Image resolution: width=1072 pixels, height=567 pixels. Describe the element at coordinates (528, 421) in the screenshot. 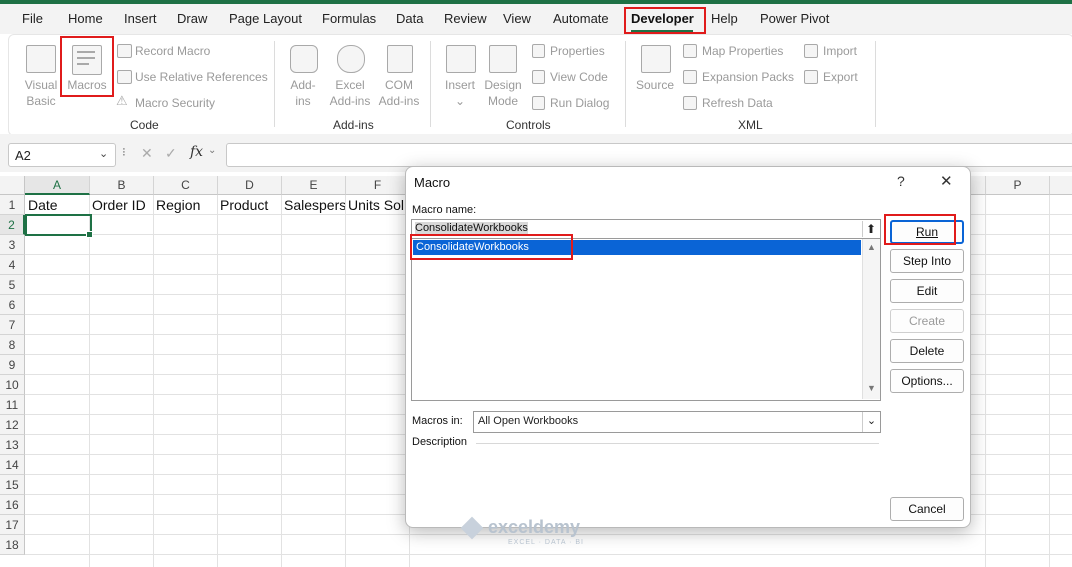

I see `macros-in-value: All Open Workbooks` at that location.